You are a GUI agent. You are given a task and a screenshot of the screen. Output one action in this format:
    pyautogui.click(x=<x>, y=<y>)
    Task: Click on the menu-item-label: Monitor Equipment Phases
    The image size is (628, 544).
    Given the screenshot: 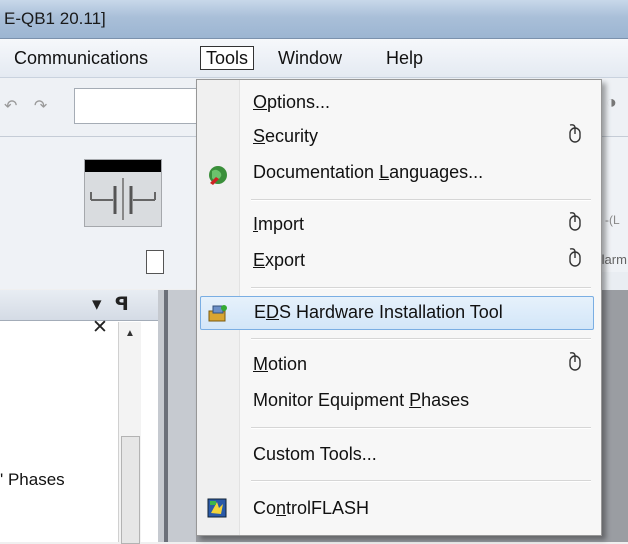 What is the action you would take?
    pyautogui.click(x=361, y=400)
    